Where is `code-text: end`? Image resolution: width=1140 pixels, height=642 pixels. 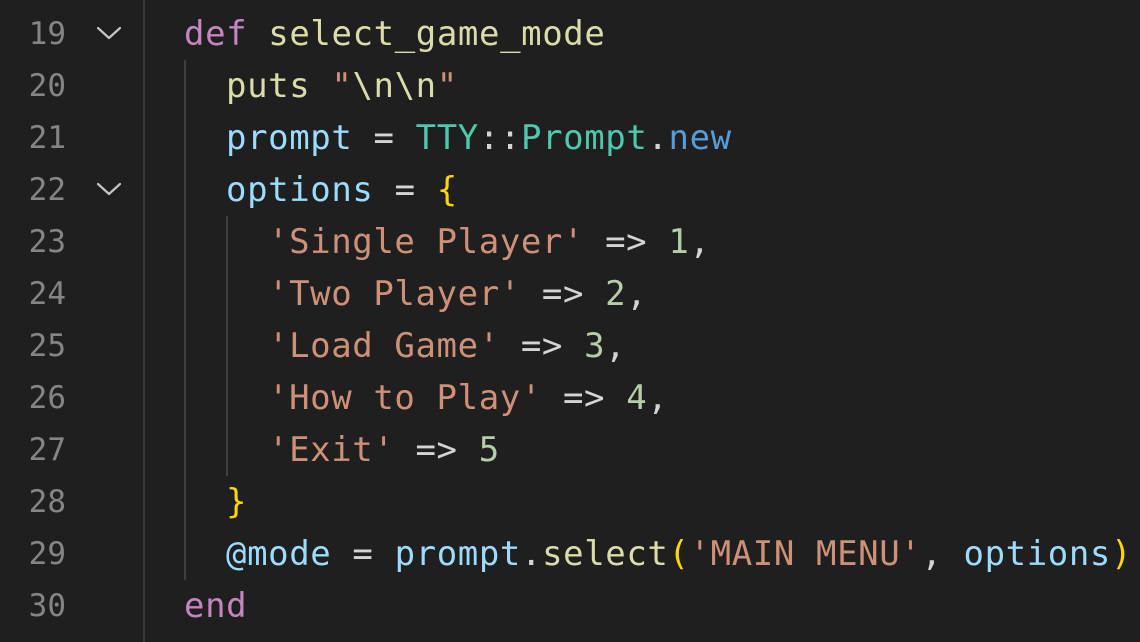 code-text: end is located at coordinates (215, 606).